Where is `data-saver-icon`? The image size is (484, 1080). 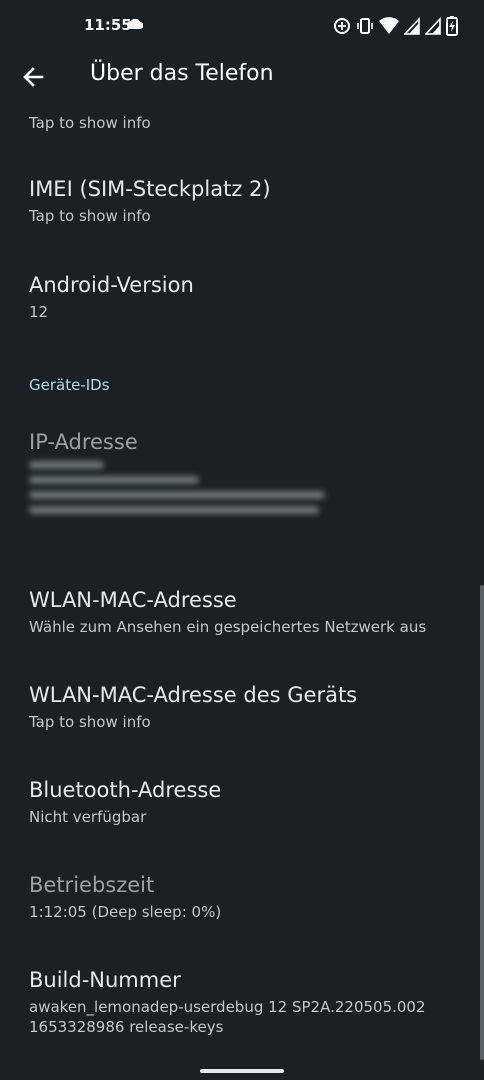 data-saver-icon is located at coordinates (342, 26).